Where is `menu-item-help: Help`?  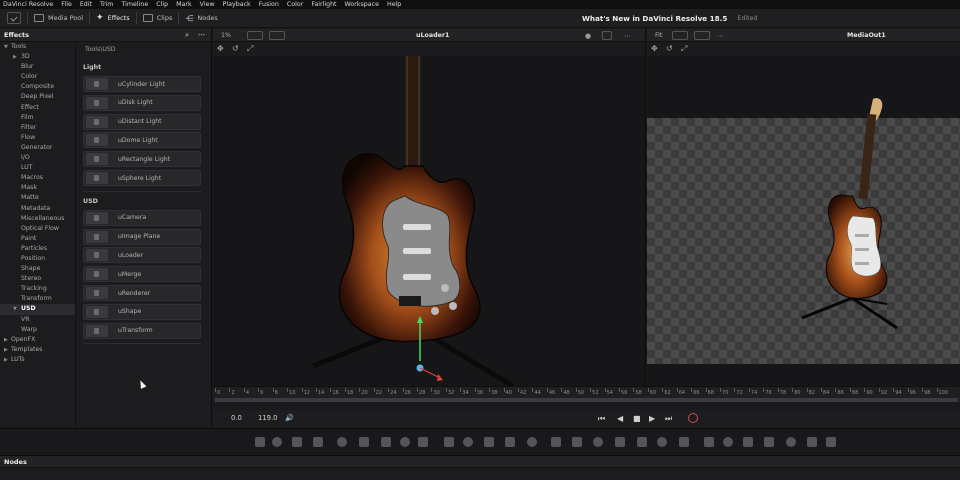 menu-item-help: Help is located at coordinates (394, 4).